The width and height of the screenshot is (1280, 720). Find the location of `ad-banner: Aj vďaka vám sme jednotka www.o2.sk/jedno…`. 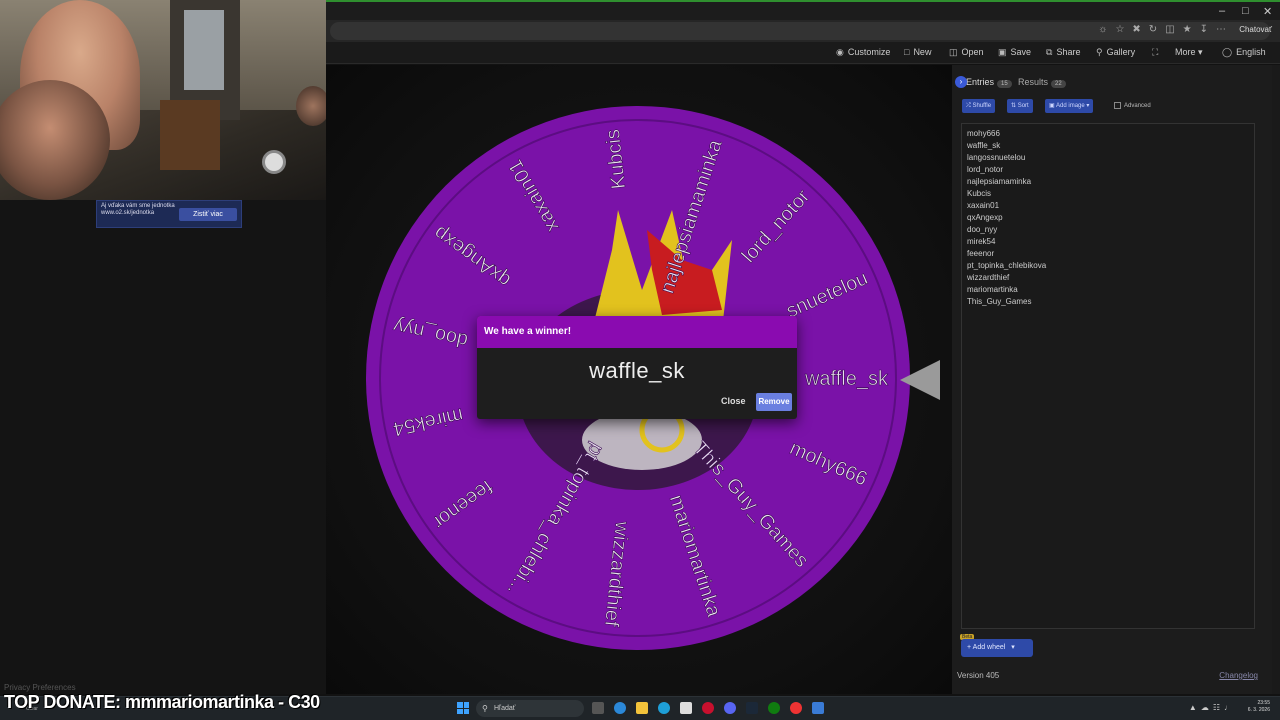

ad-banner: Aj vďaka vám sme jednotka www.o2.sk/jedno… is located at coordinates (169, 214).